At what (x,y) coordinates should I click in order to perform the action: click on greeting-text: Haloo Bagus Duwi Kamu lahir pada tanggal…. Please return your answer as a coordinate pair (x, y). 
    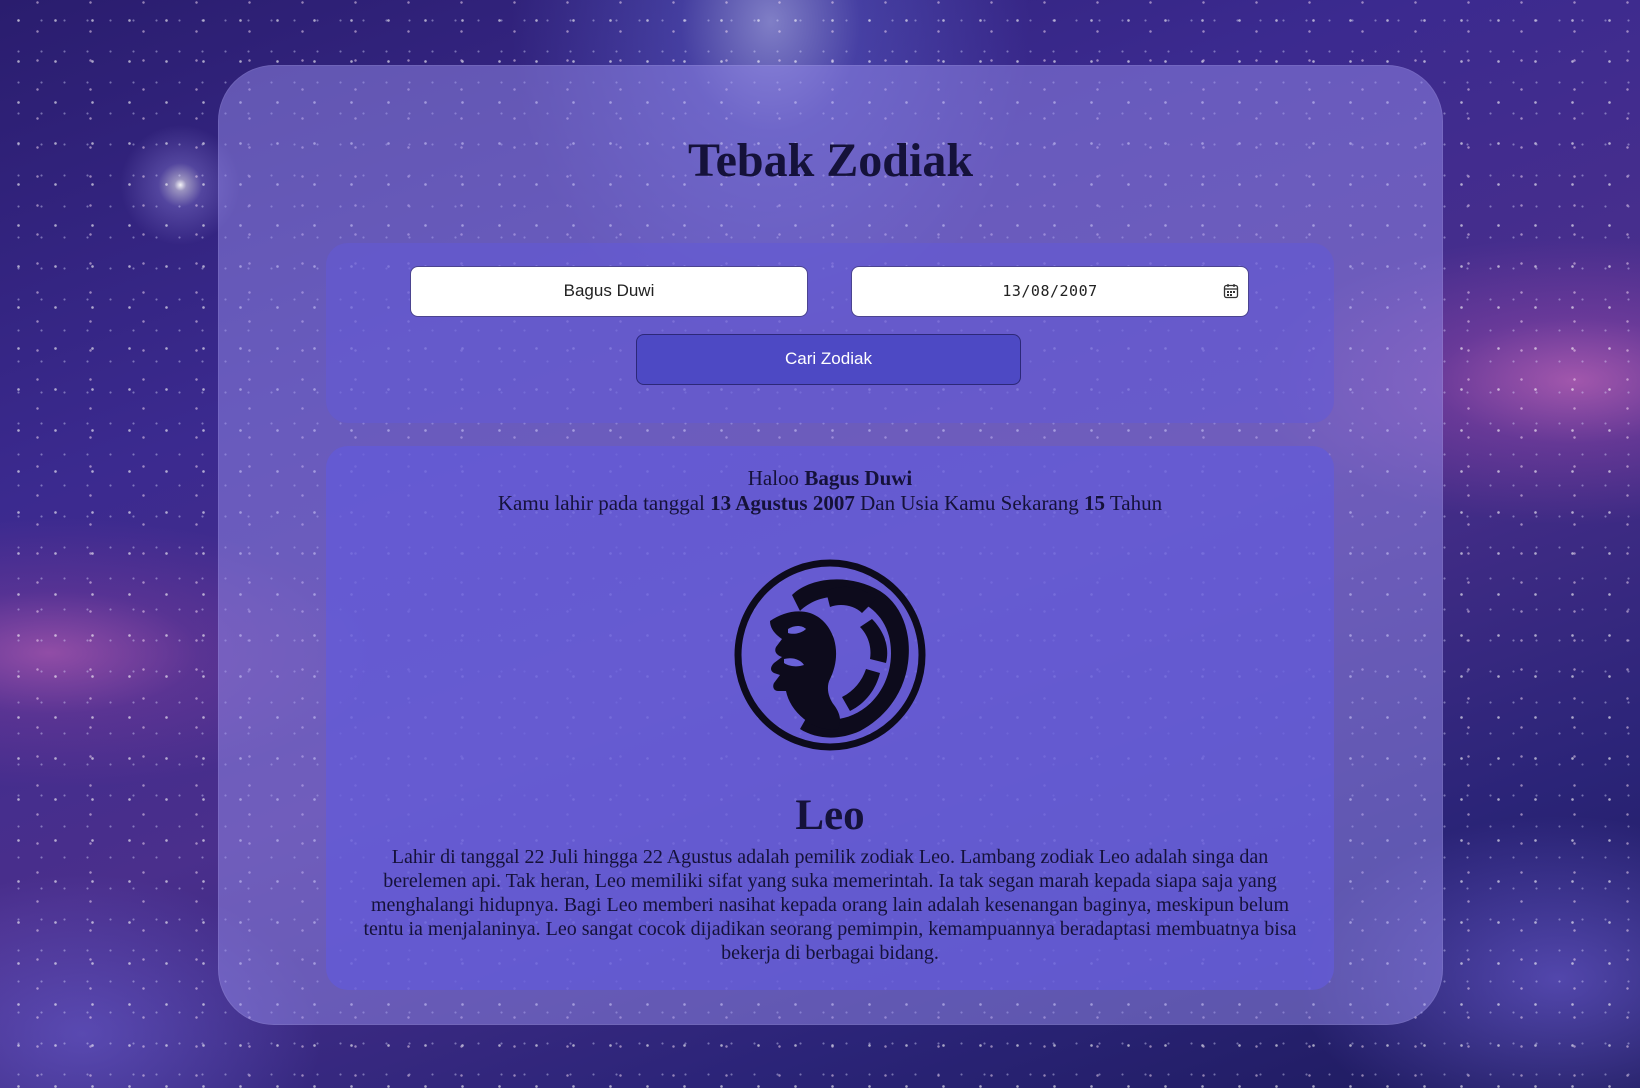
    Looking at the image, I should click on (830, 491).